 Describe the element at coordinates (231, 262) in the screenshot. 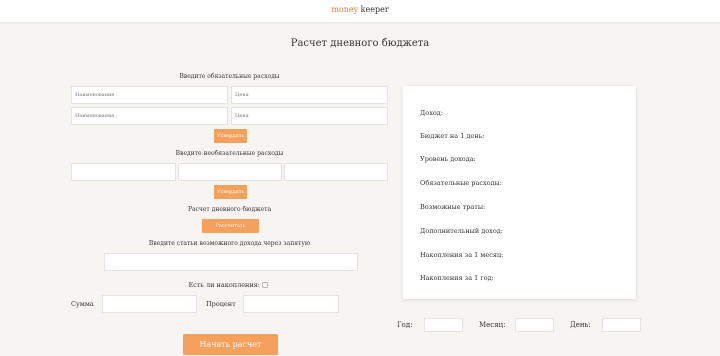

I see `income-items-input` at that location.